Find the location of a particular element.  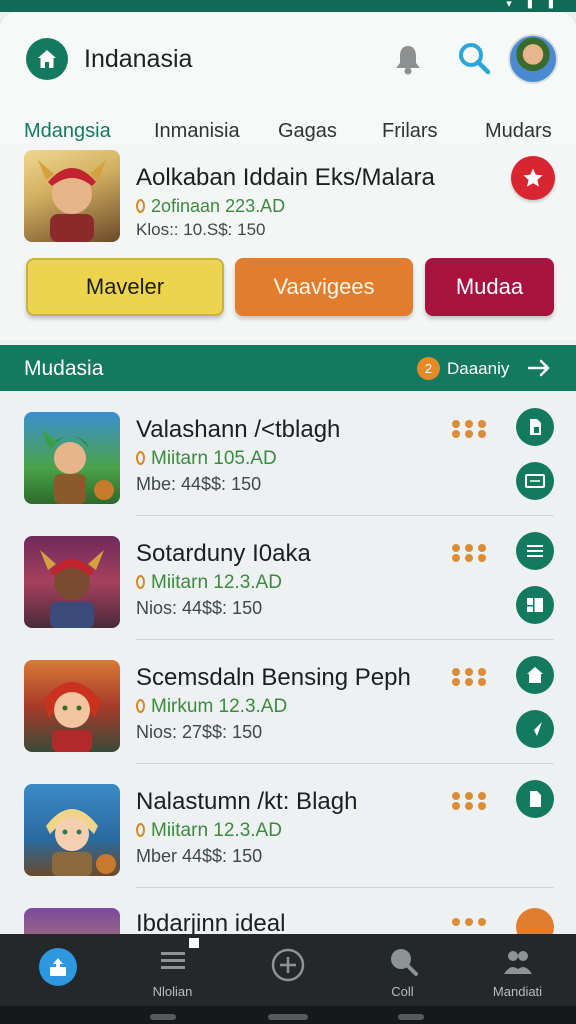

section-badge: 2 is located at coordinates (428, 368).